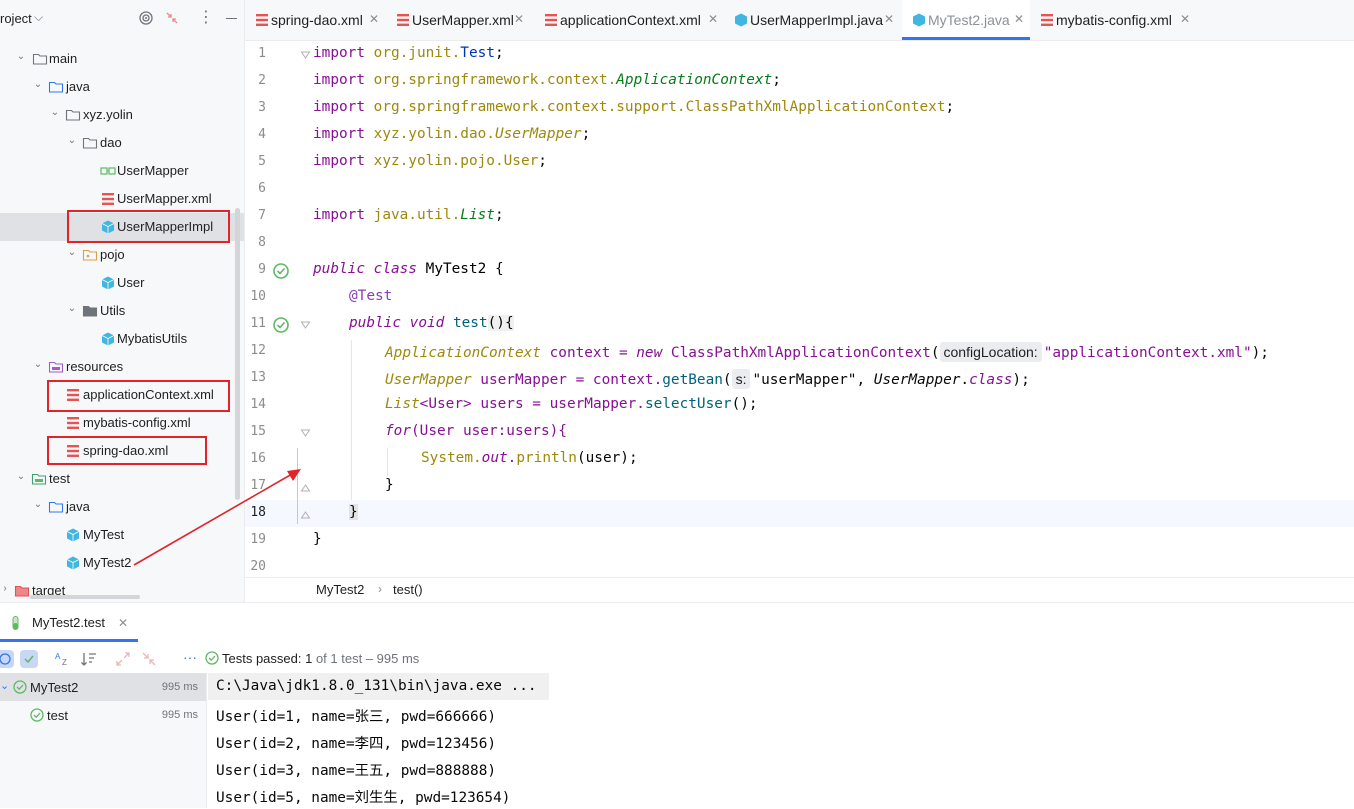 This screenshot has height=809, width=1354. I want to click on code-line-17: }, so click(389, 485).